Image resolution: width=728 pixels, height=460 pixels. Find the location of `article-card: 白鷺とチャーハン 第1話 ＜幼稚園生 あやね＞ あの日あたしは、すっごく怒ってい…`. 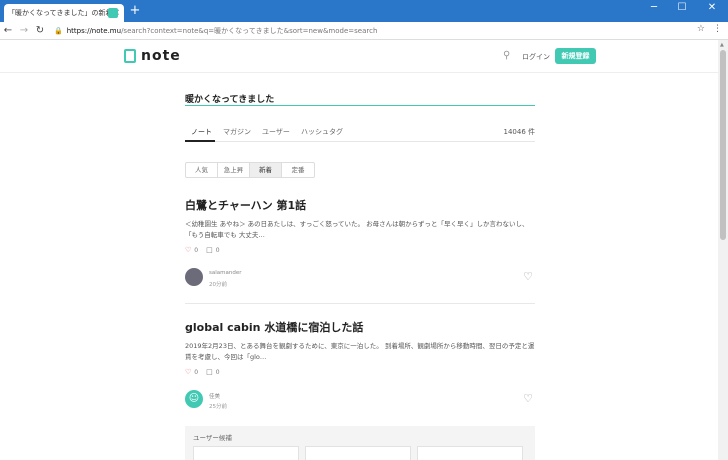

article-card: 白鷺とチャーハン 第1話 ＜幼稚園生 あやね＞ あの日あたしは、すっごく怒ってい… is located at coordinates (360, 247).